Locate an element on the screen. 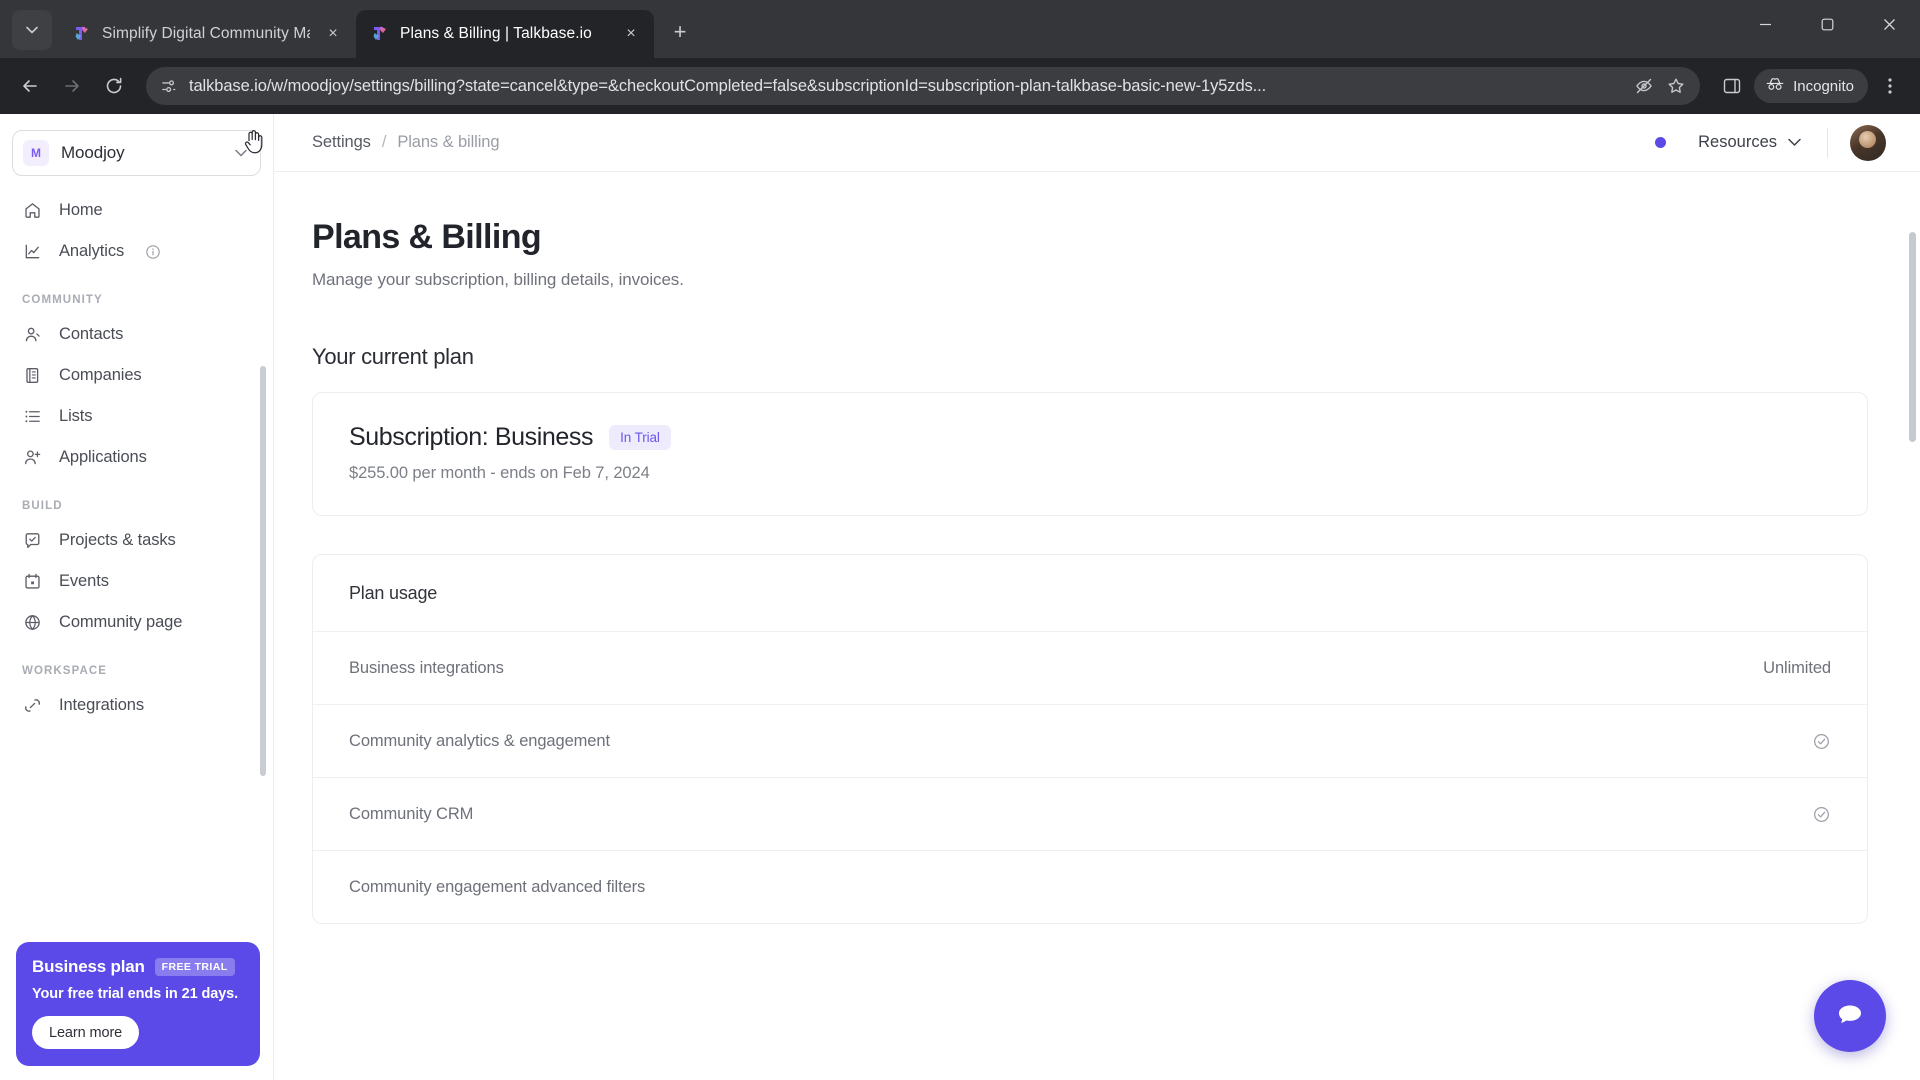 The width and height of the screenshot is (1920, 1080). avatar is located at coordinates (1868, 142).